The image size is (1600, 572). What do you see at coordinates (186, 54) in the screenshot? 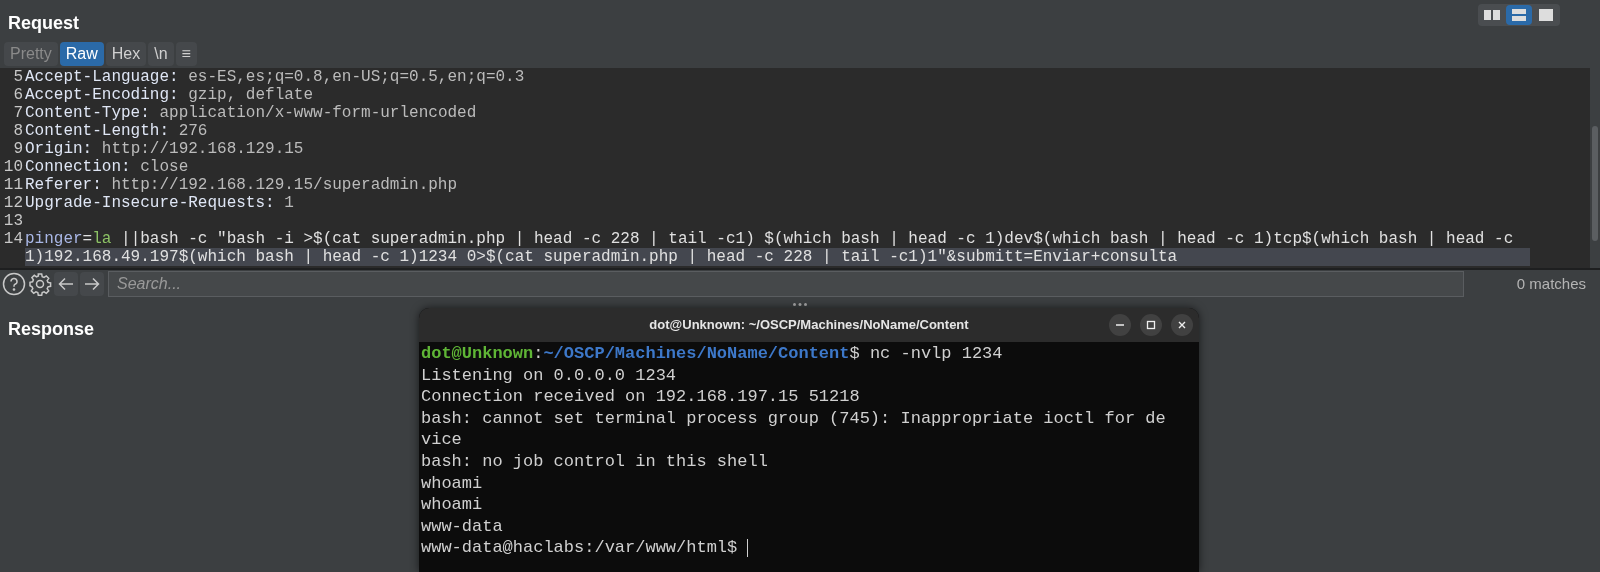
I see `tab: ≡` at bounding box center [186, 54].